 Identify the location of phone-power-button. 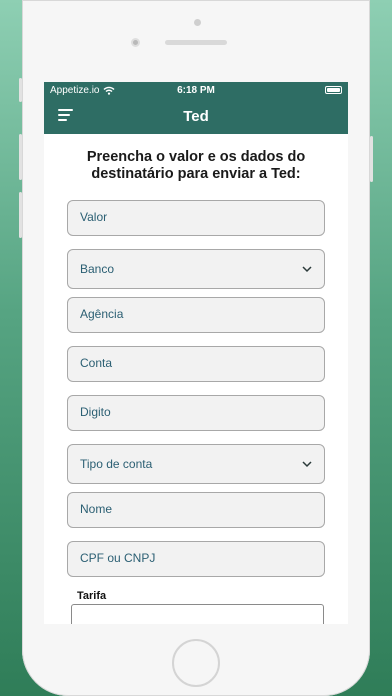
(371, 159).